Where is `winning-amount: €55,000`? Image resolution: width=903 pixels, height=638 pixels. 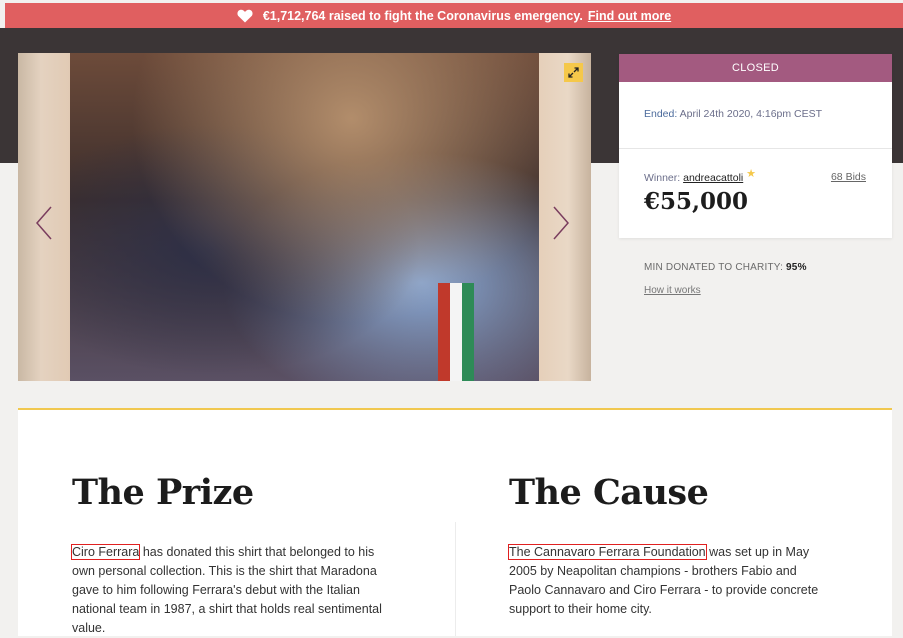 winning-amount: €55,000 is located at coordinates (696, 201).